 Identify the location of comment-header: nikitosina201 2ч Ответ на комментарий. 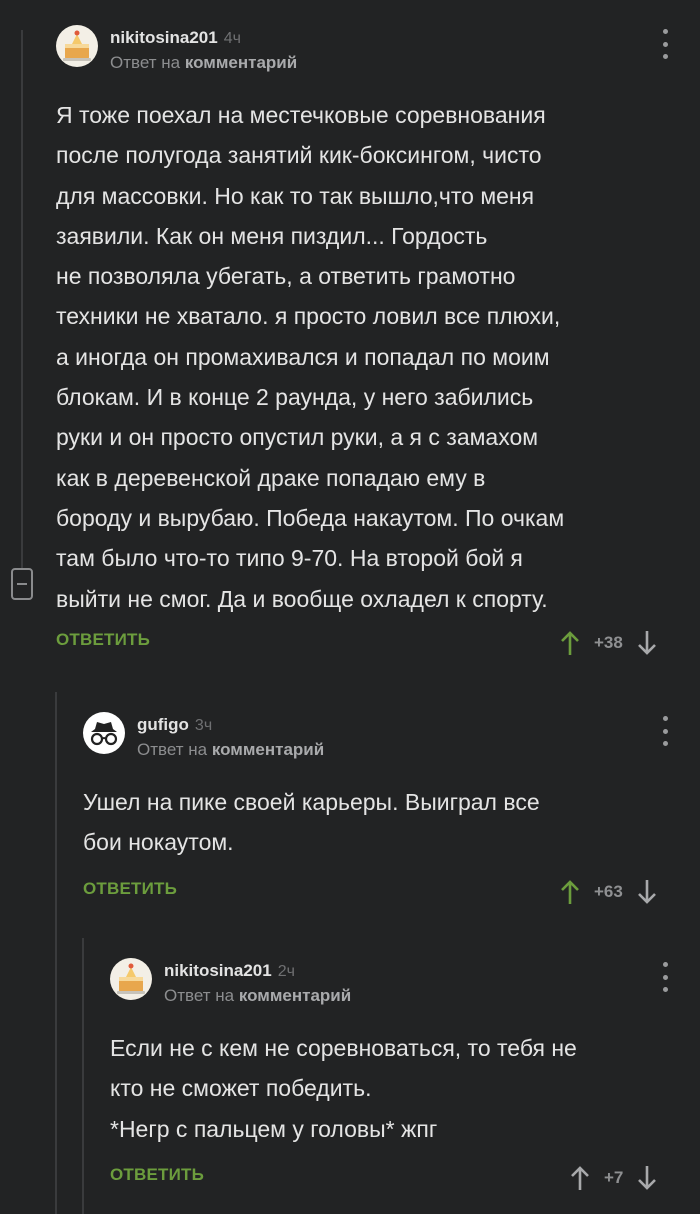
(398, 983).